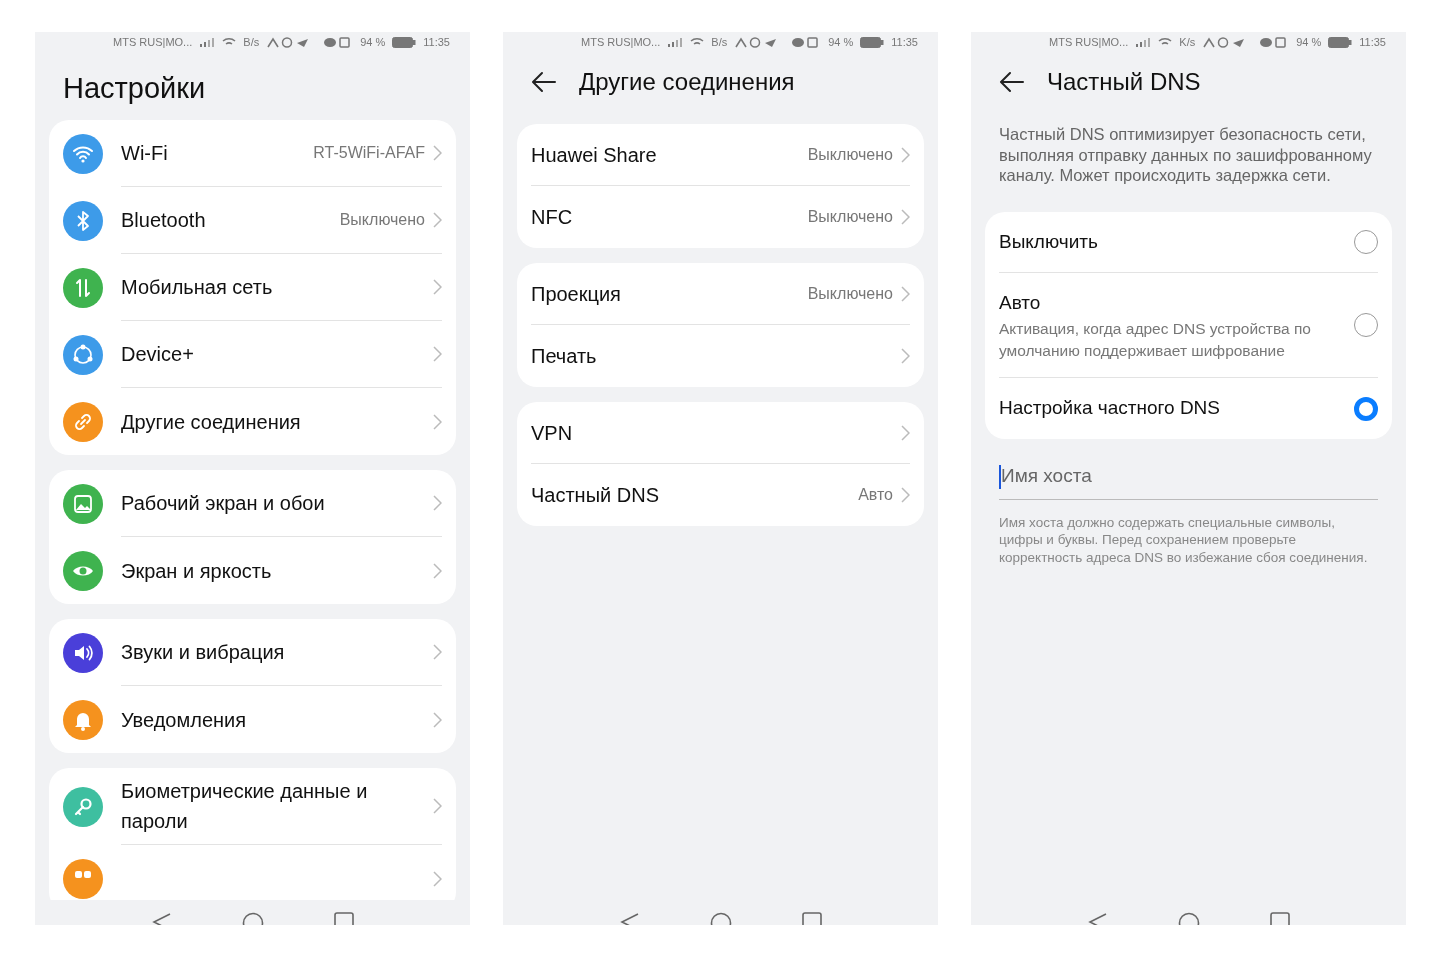 Image resolution: width=1440 pixels, height=960 pixels. What do you see at coordinates (145, 153) in the screenshot?
I see `item-label: Wi-Fi` at bounding box center [145, 153].